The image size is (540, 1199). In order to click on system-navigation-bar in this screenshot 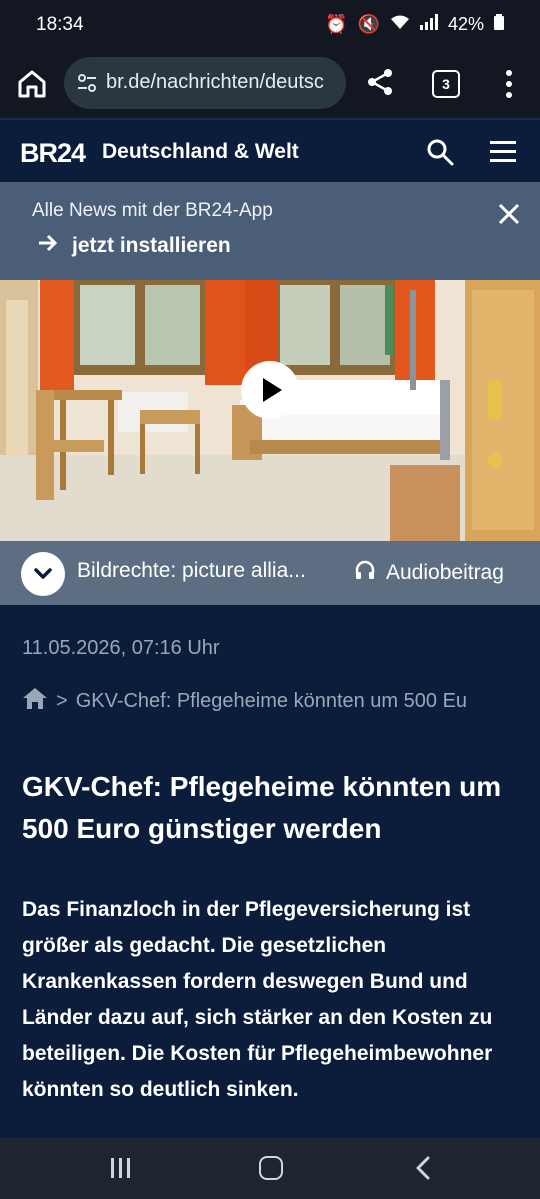, I will do `click(270, 1168)`.